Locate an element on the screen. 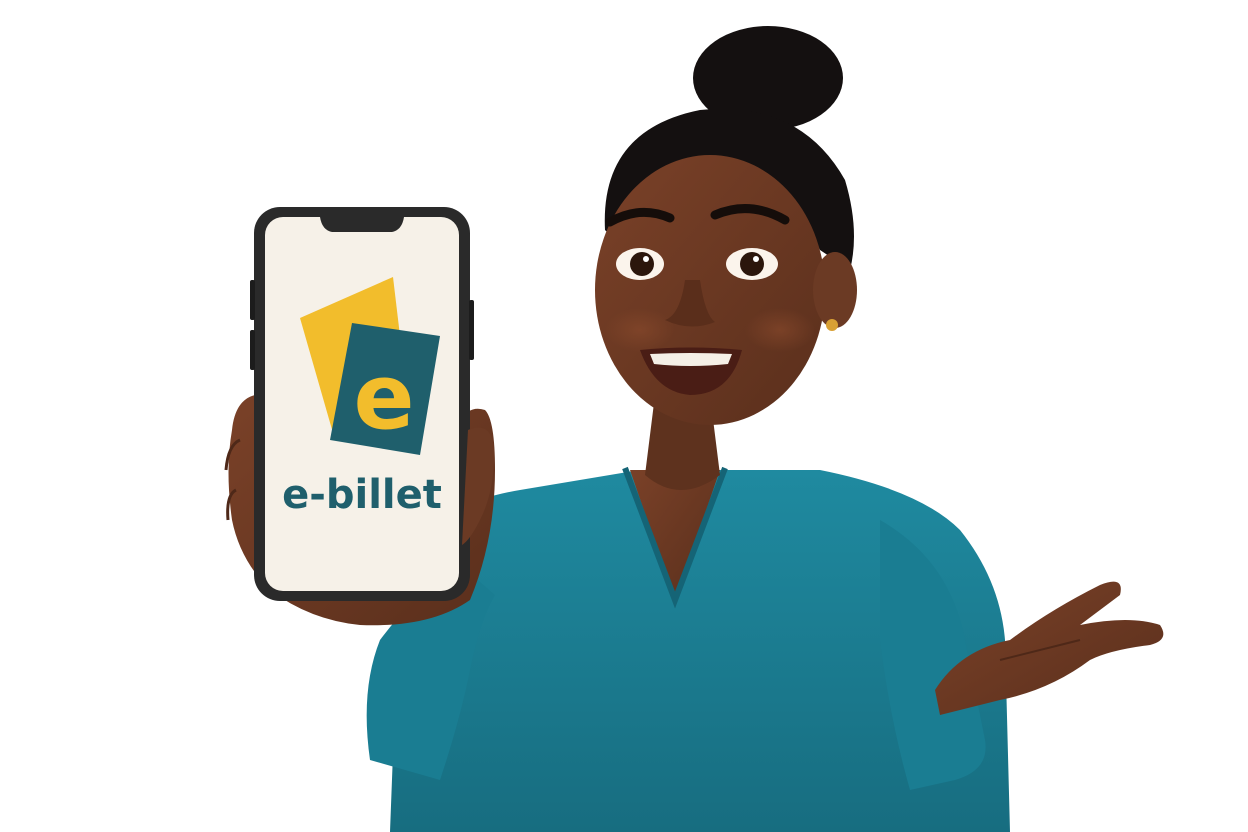  e-billet-logo-icon: e e-billet is located at coordinates (362, 397).